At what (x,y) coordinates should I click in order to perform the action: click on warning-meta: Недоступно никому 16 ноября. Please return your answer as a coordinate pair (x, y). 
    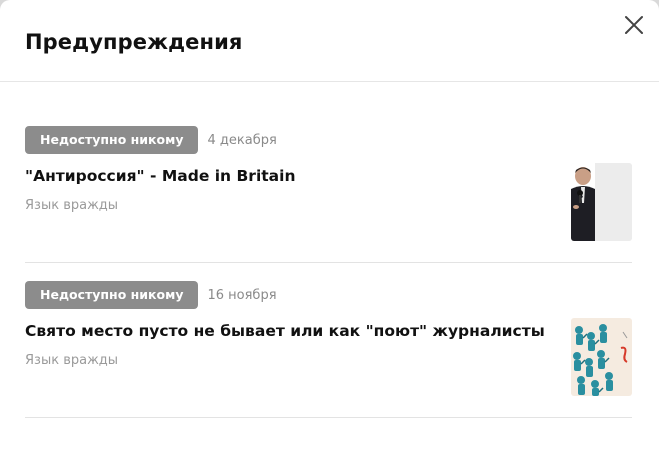
    Looking at the image, I should click on (151, 295).